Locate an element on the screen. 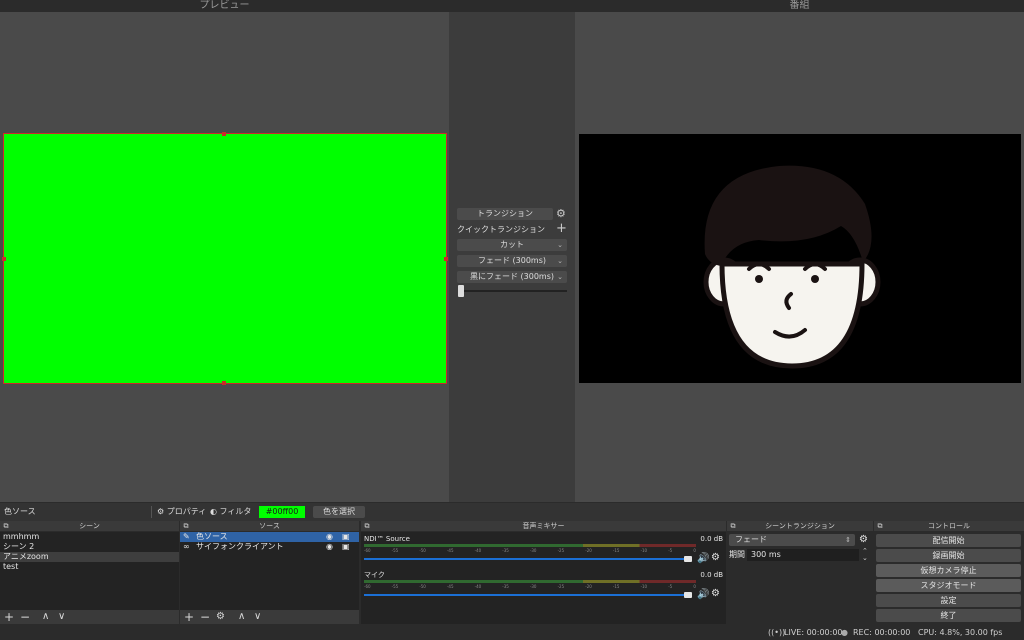  start-recording-button: 録画開始 is located at coordinates (948, 555).